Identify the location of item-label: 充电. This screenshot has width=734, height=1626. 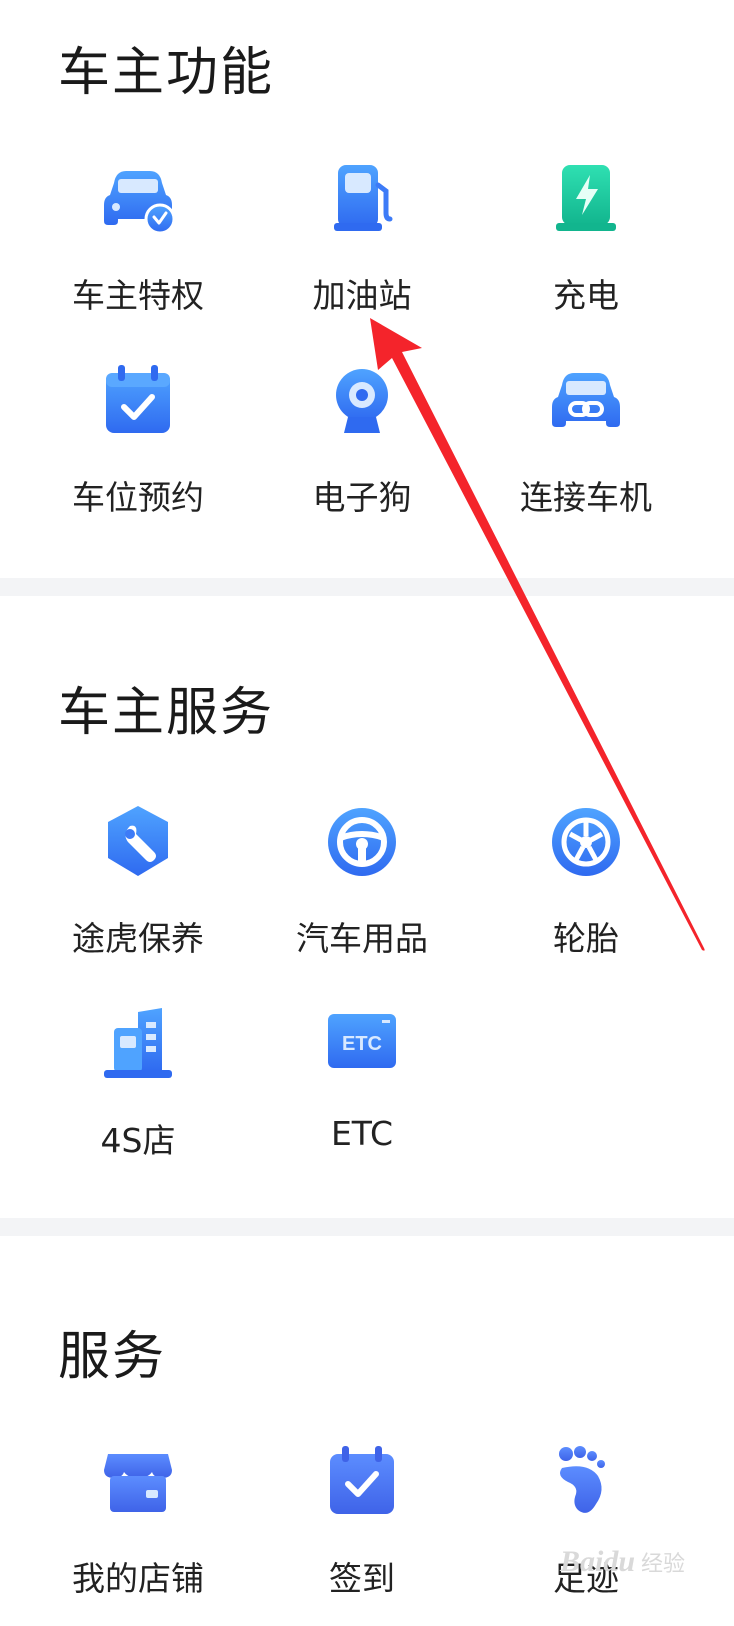
(586, 295).